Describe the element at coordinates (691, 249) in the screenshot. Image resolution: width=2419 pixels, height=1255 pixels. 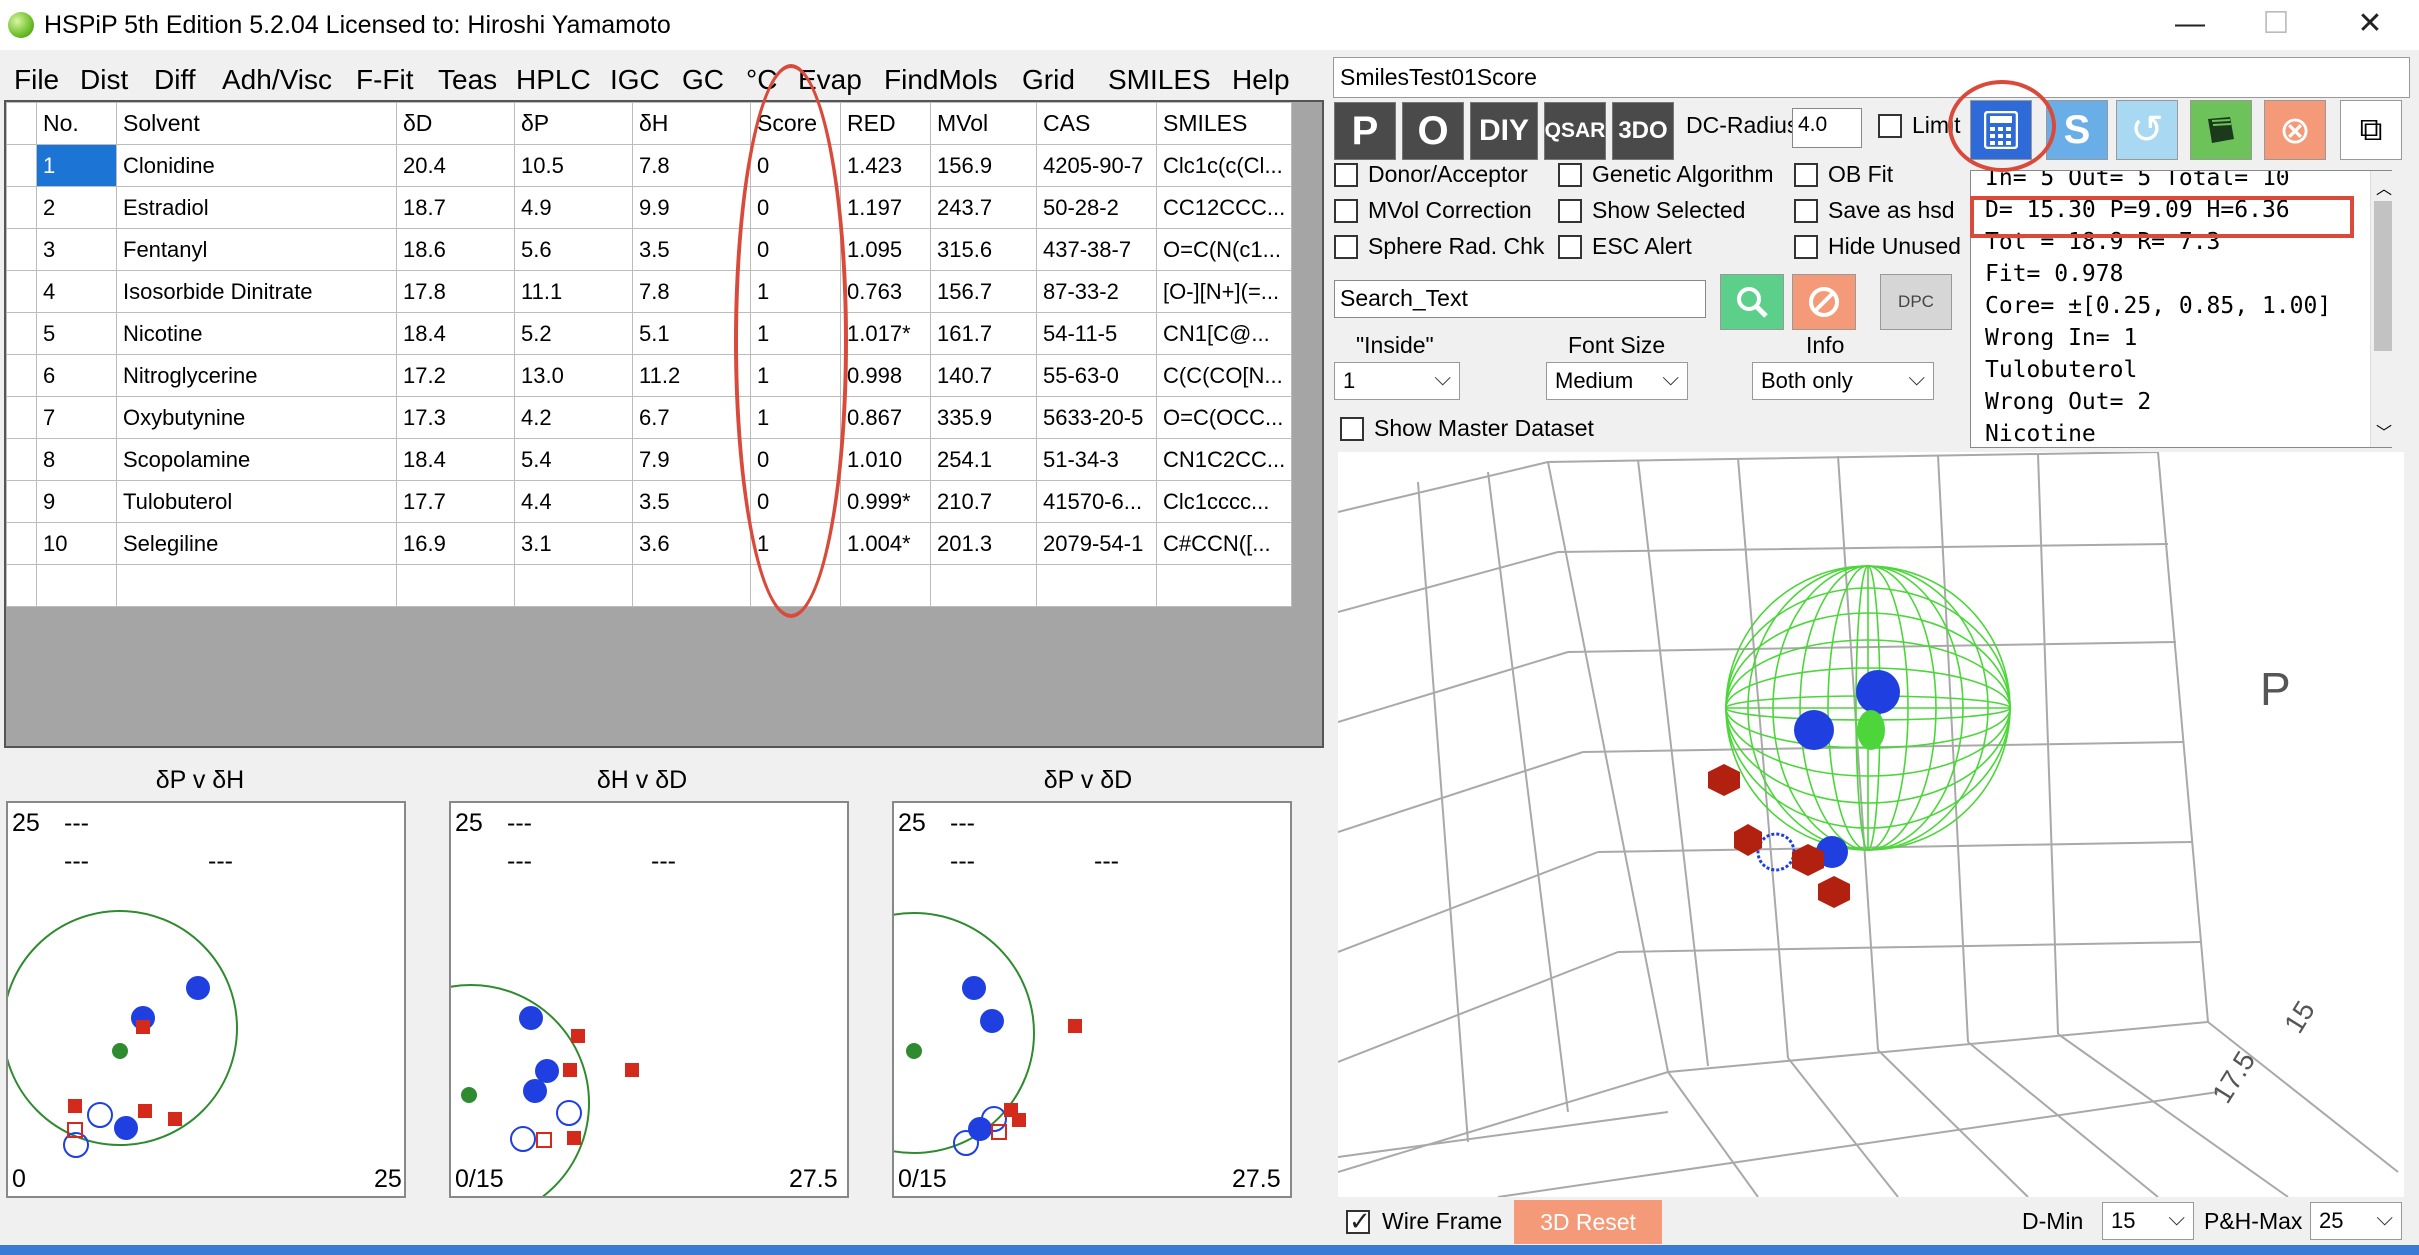
I see `cell-dh: 3.5` at that location.